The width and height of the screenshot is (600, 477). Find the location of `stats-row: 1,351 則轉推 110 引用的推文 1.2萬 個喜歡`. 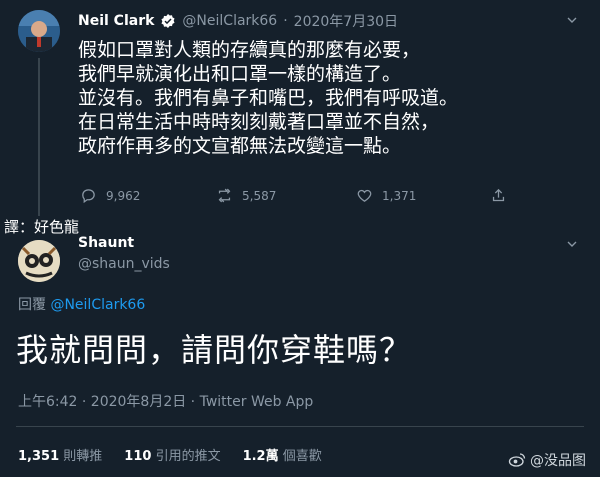

stats-row: 1,351 則轉推 110 引用的推文 1.2萬 個喜歡 is located at coordinates (170, 454).